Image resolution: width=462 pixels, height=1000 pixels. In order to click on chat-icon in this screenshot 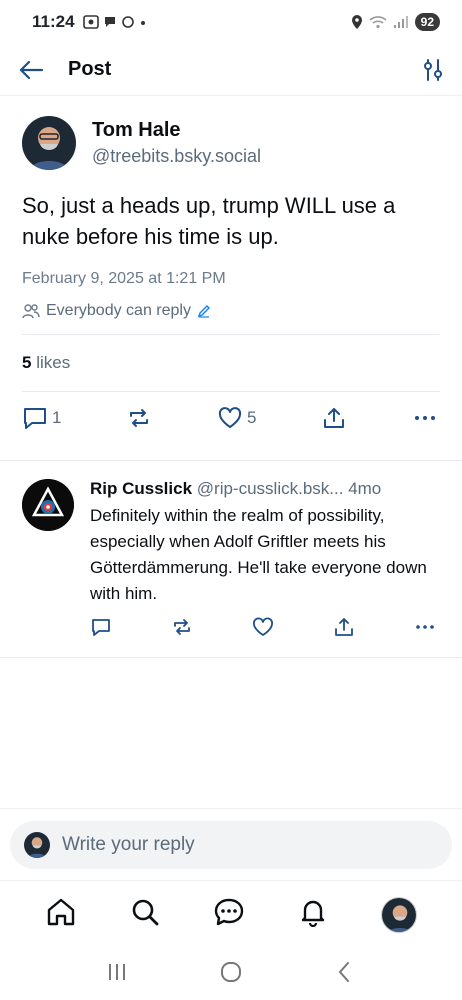, I will do `click(109, 22)`.